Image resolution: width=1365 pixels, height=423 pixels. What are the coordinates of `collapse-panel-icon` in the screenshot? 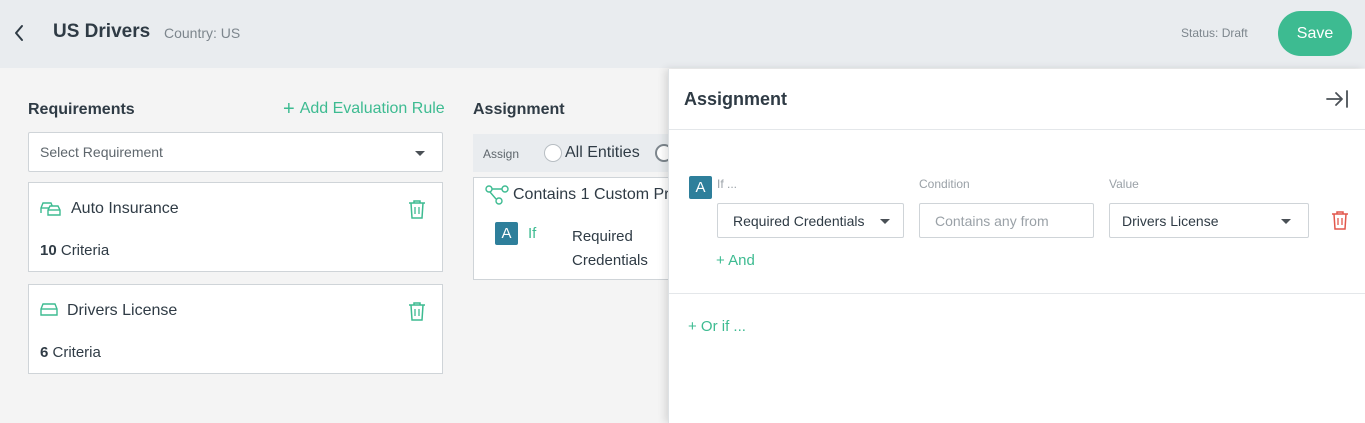 It's located at (1337, 99).